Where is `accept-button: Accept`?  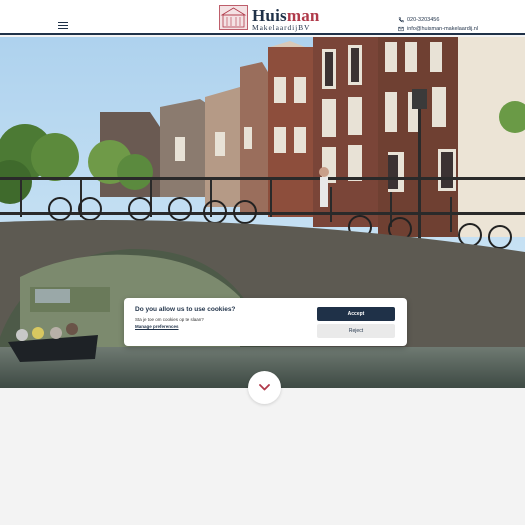
accept-button: Accept is located at coordinates (356, 314).